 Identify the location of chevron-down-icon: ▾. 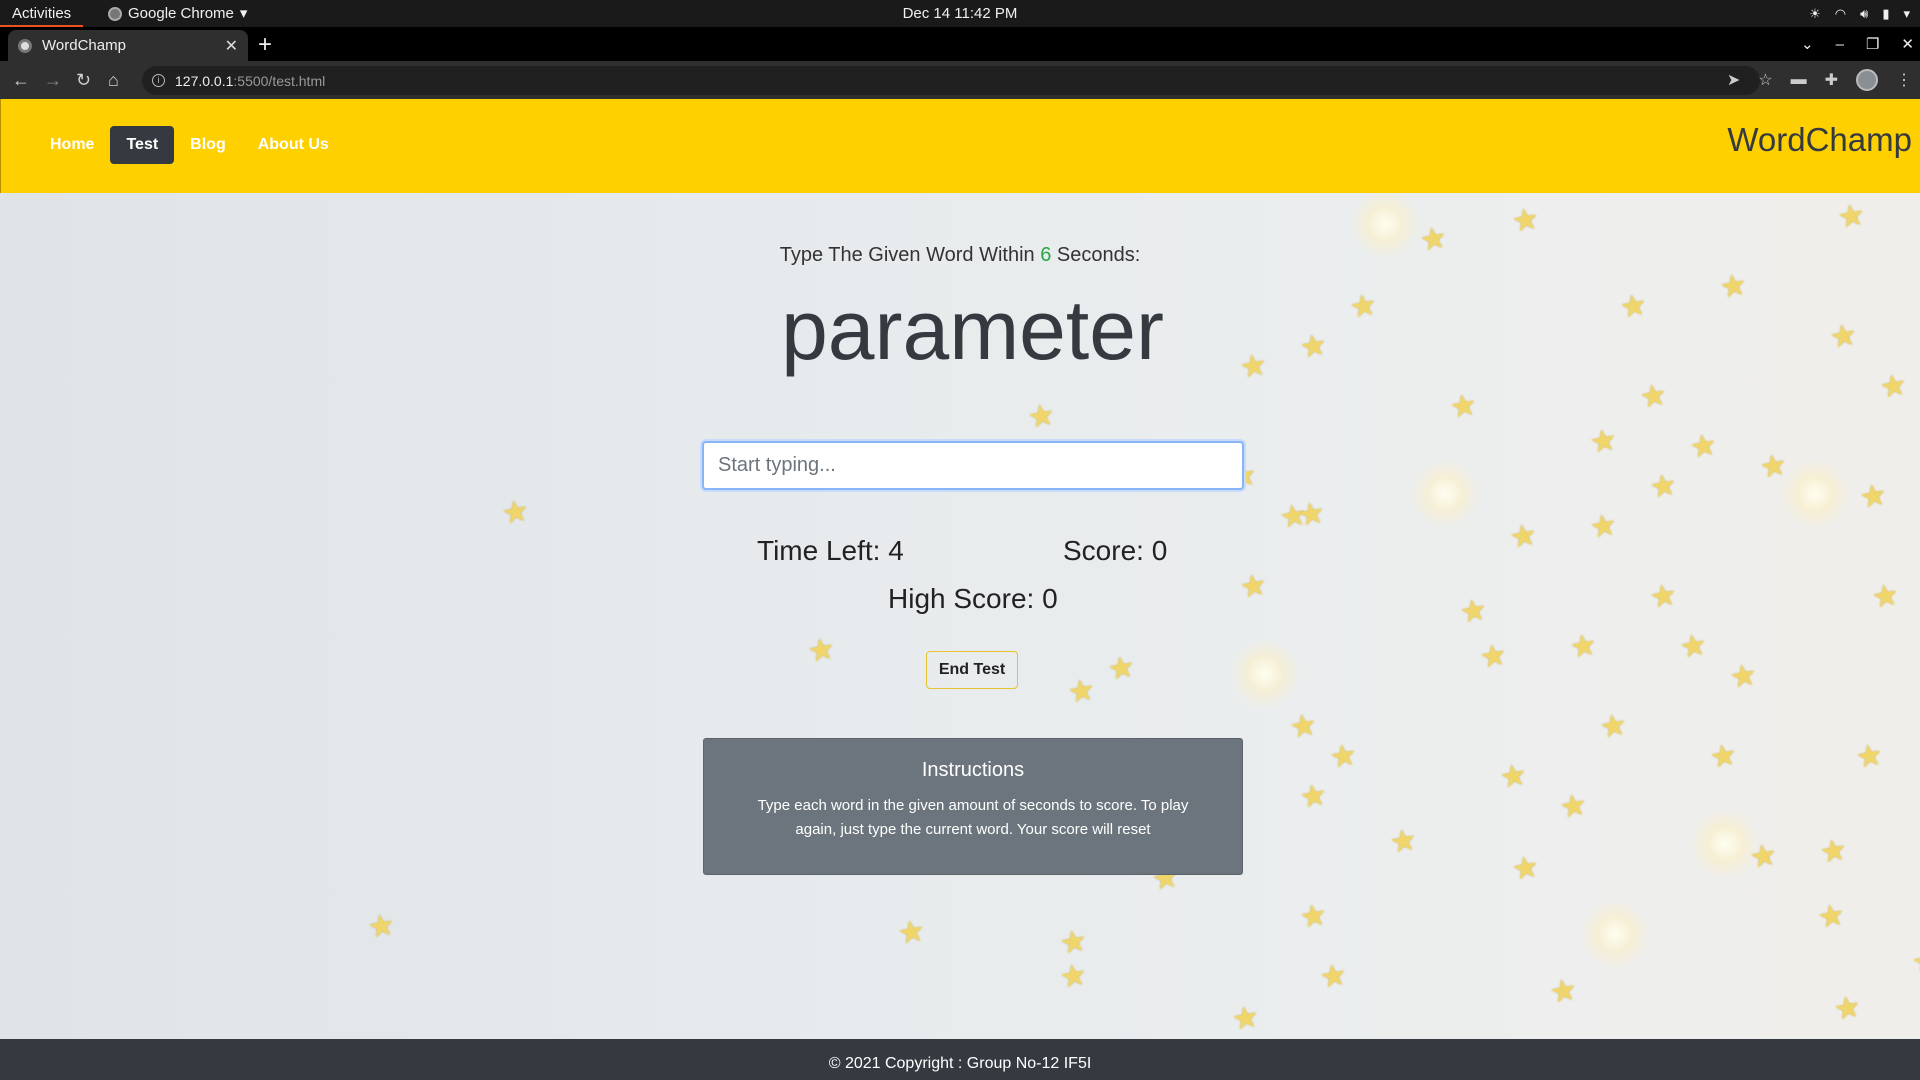
(1906, 13).